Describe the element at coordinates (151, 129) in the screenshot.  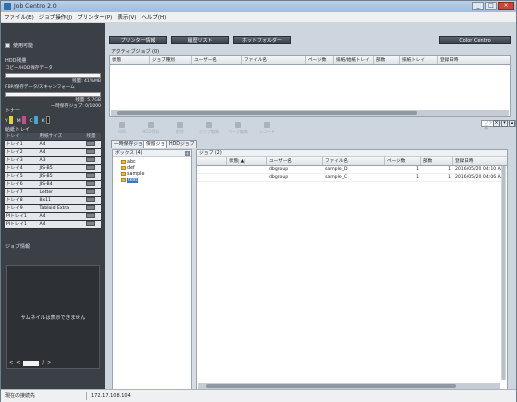
I see `tool-hdd-save: HDD保存` at that location.